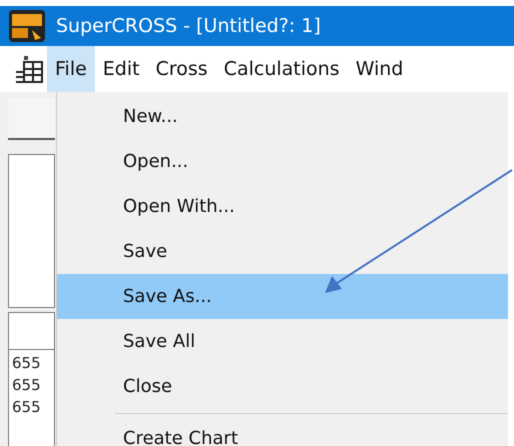  I want to click on window-menu-icon, so click(30, 69).